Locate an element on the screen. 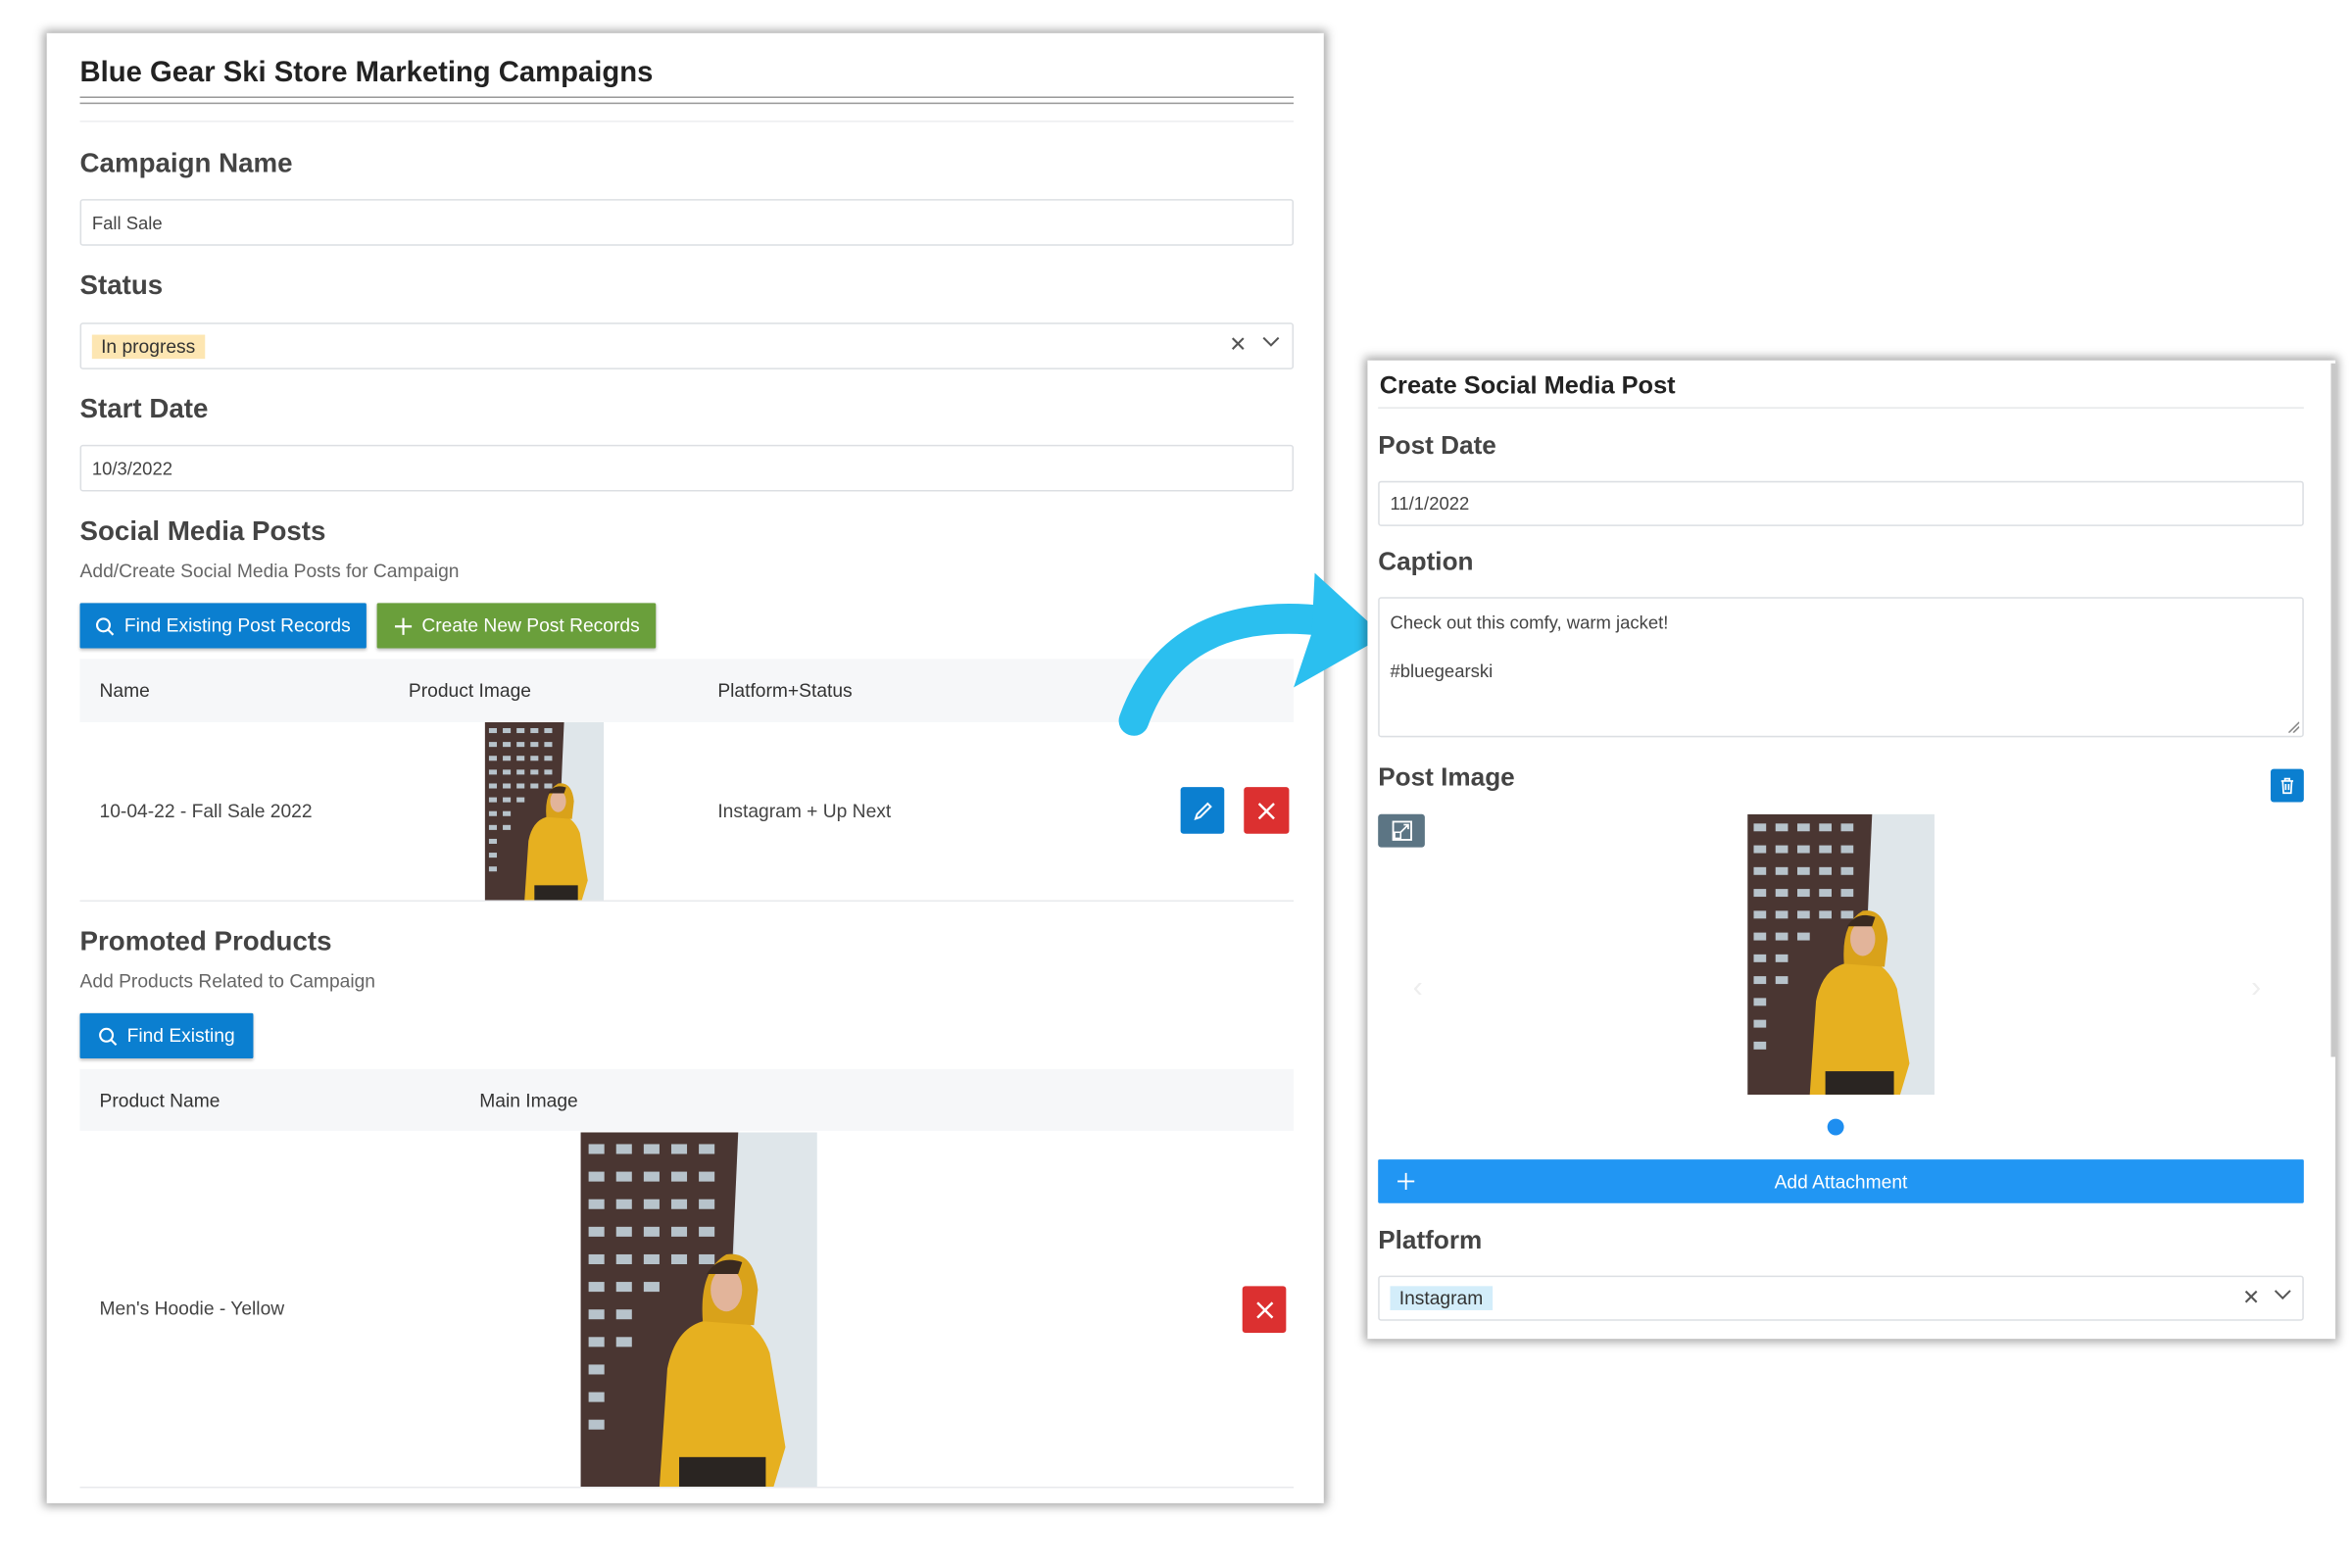 This screenshot has height=1568, width=2352. edit-button is located at coordinates (1202, 810).